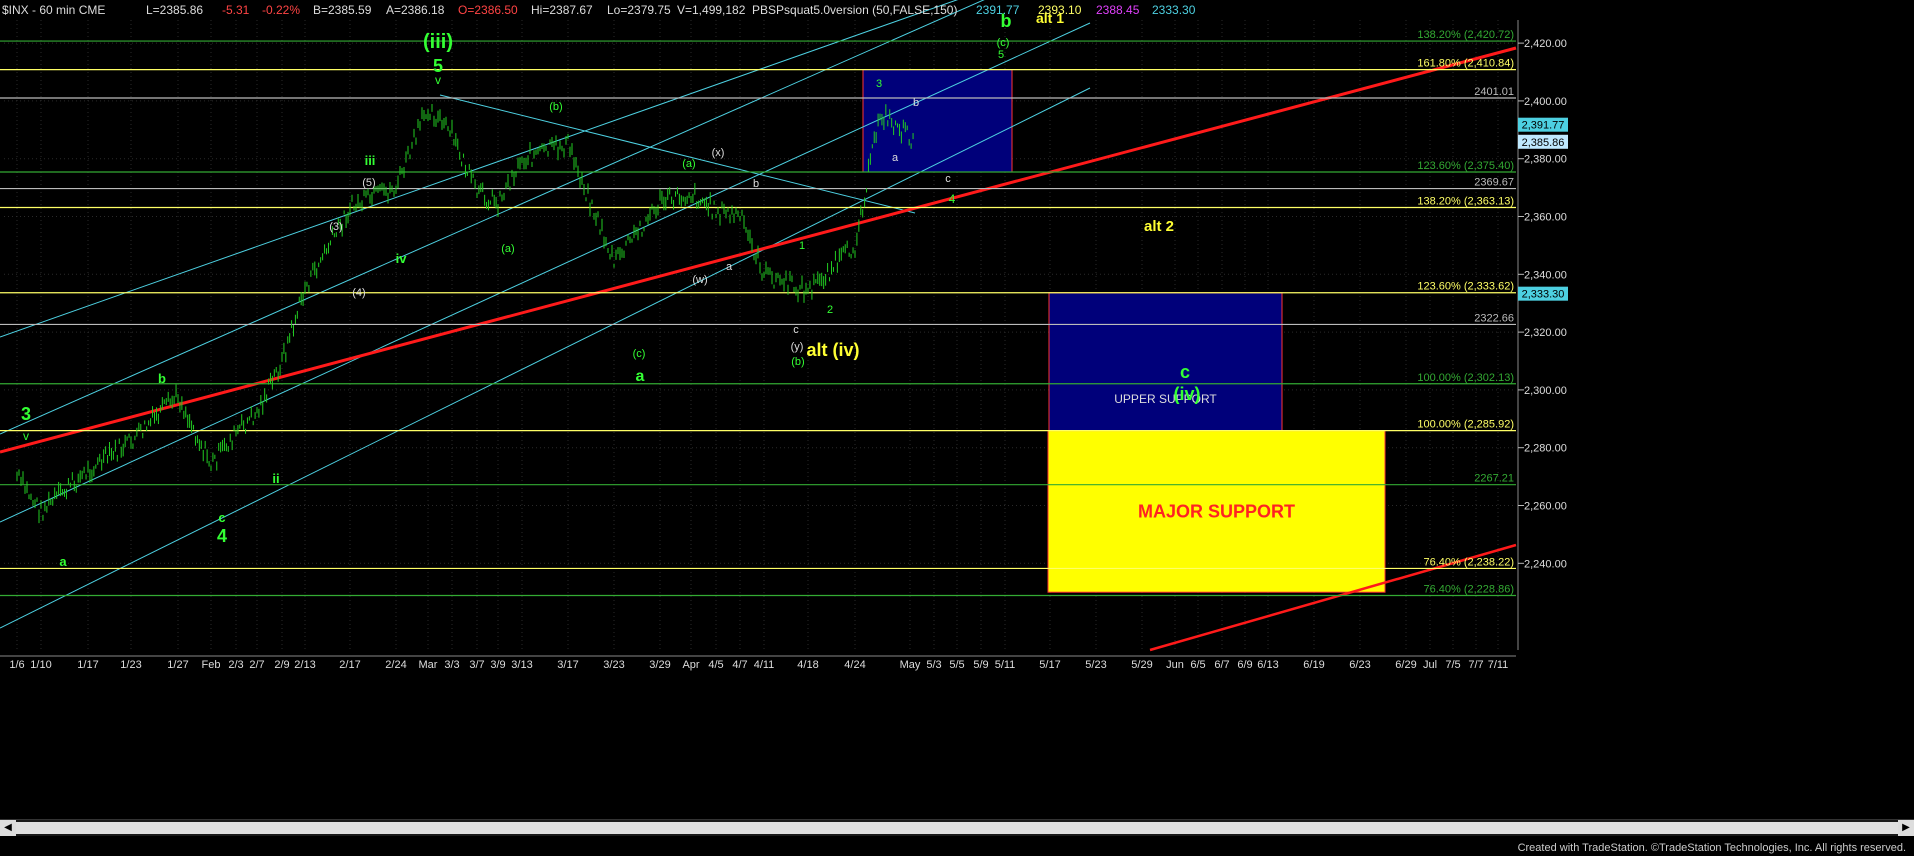  What do you see at coordinates (1494, 183) in the screenshot?
I see `fib-label: 2369.67` at bounding box center [1494, 183].